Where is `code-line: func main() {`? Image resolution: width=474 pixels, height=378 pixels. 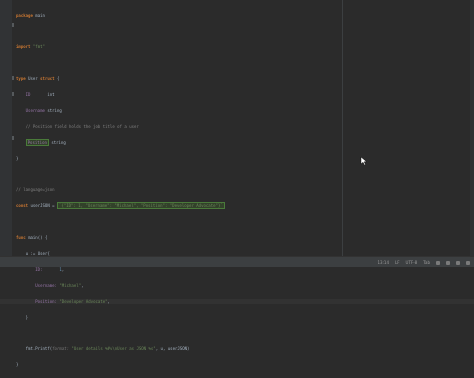
code-line: func main() { is located at coordinates (245, 237).